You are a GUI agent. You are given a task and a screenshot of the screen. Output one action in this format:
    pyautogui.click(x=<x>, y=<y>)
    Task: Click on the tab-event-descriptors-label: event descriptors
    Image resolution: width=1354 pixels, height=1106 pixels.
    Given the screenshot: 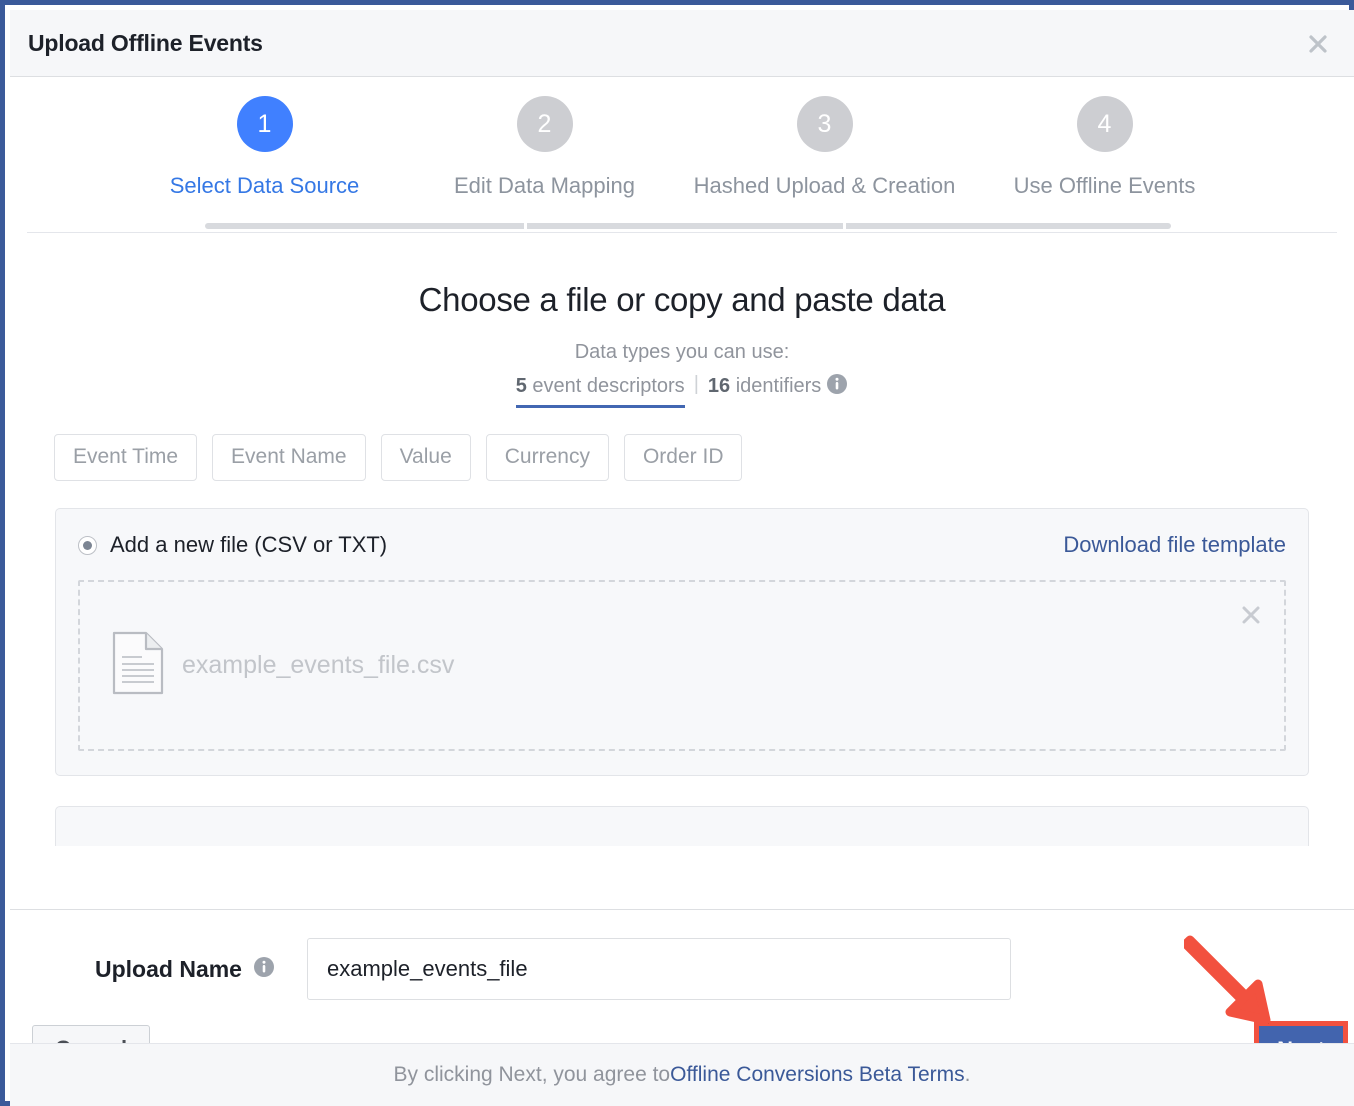 What is the action you would take?
    pyautogui.click(x=605, y=386)
    